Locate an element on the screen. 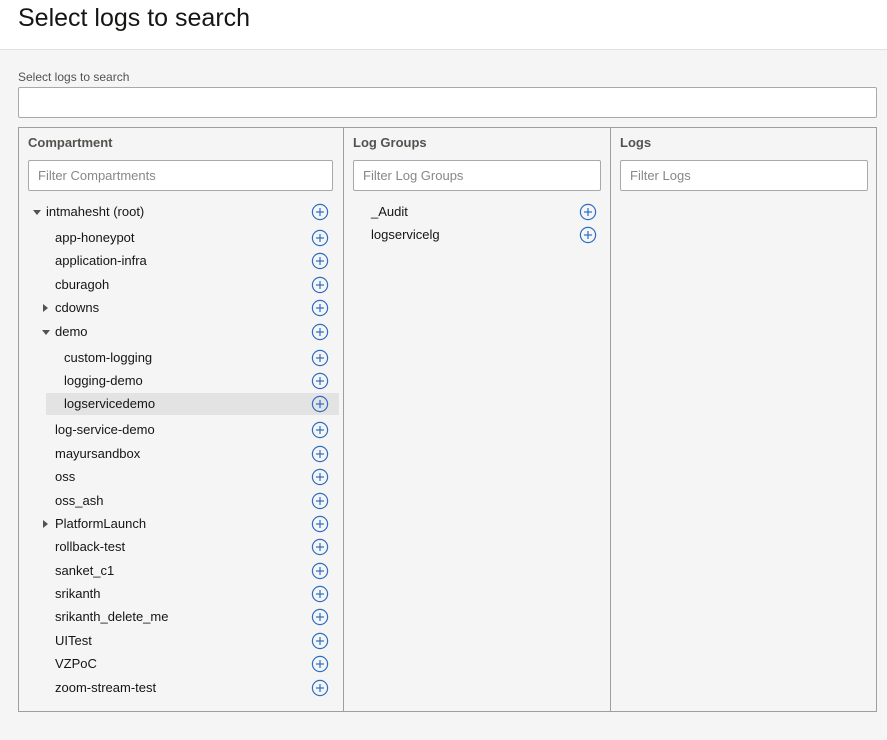 This screenshot has height=740, width=887. page-header: Select logs to search is located at coordinates (443, 25).